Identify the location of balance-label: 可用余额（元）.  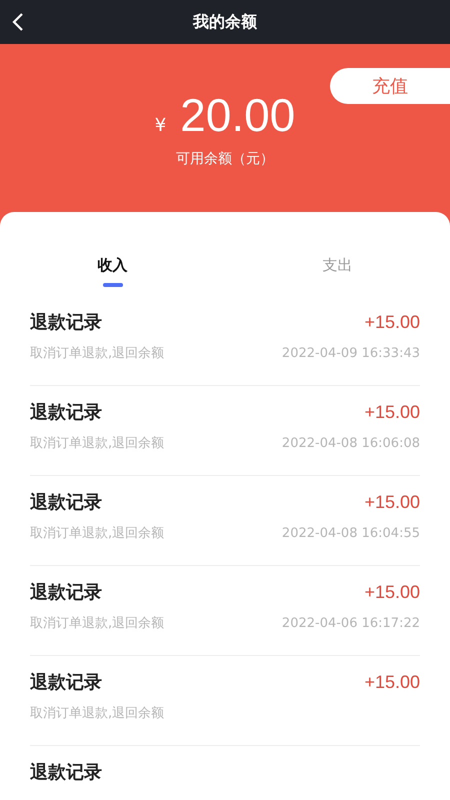
(225, 159).